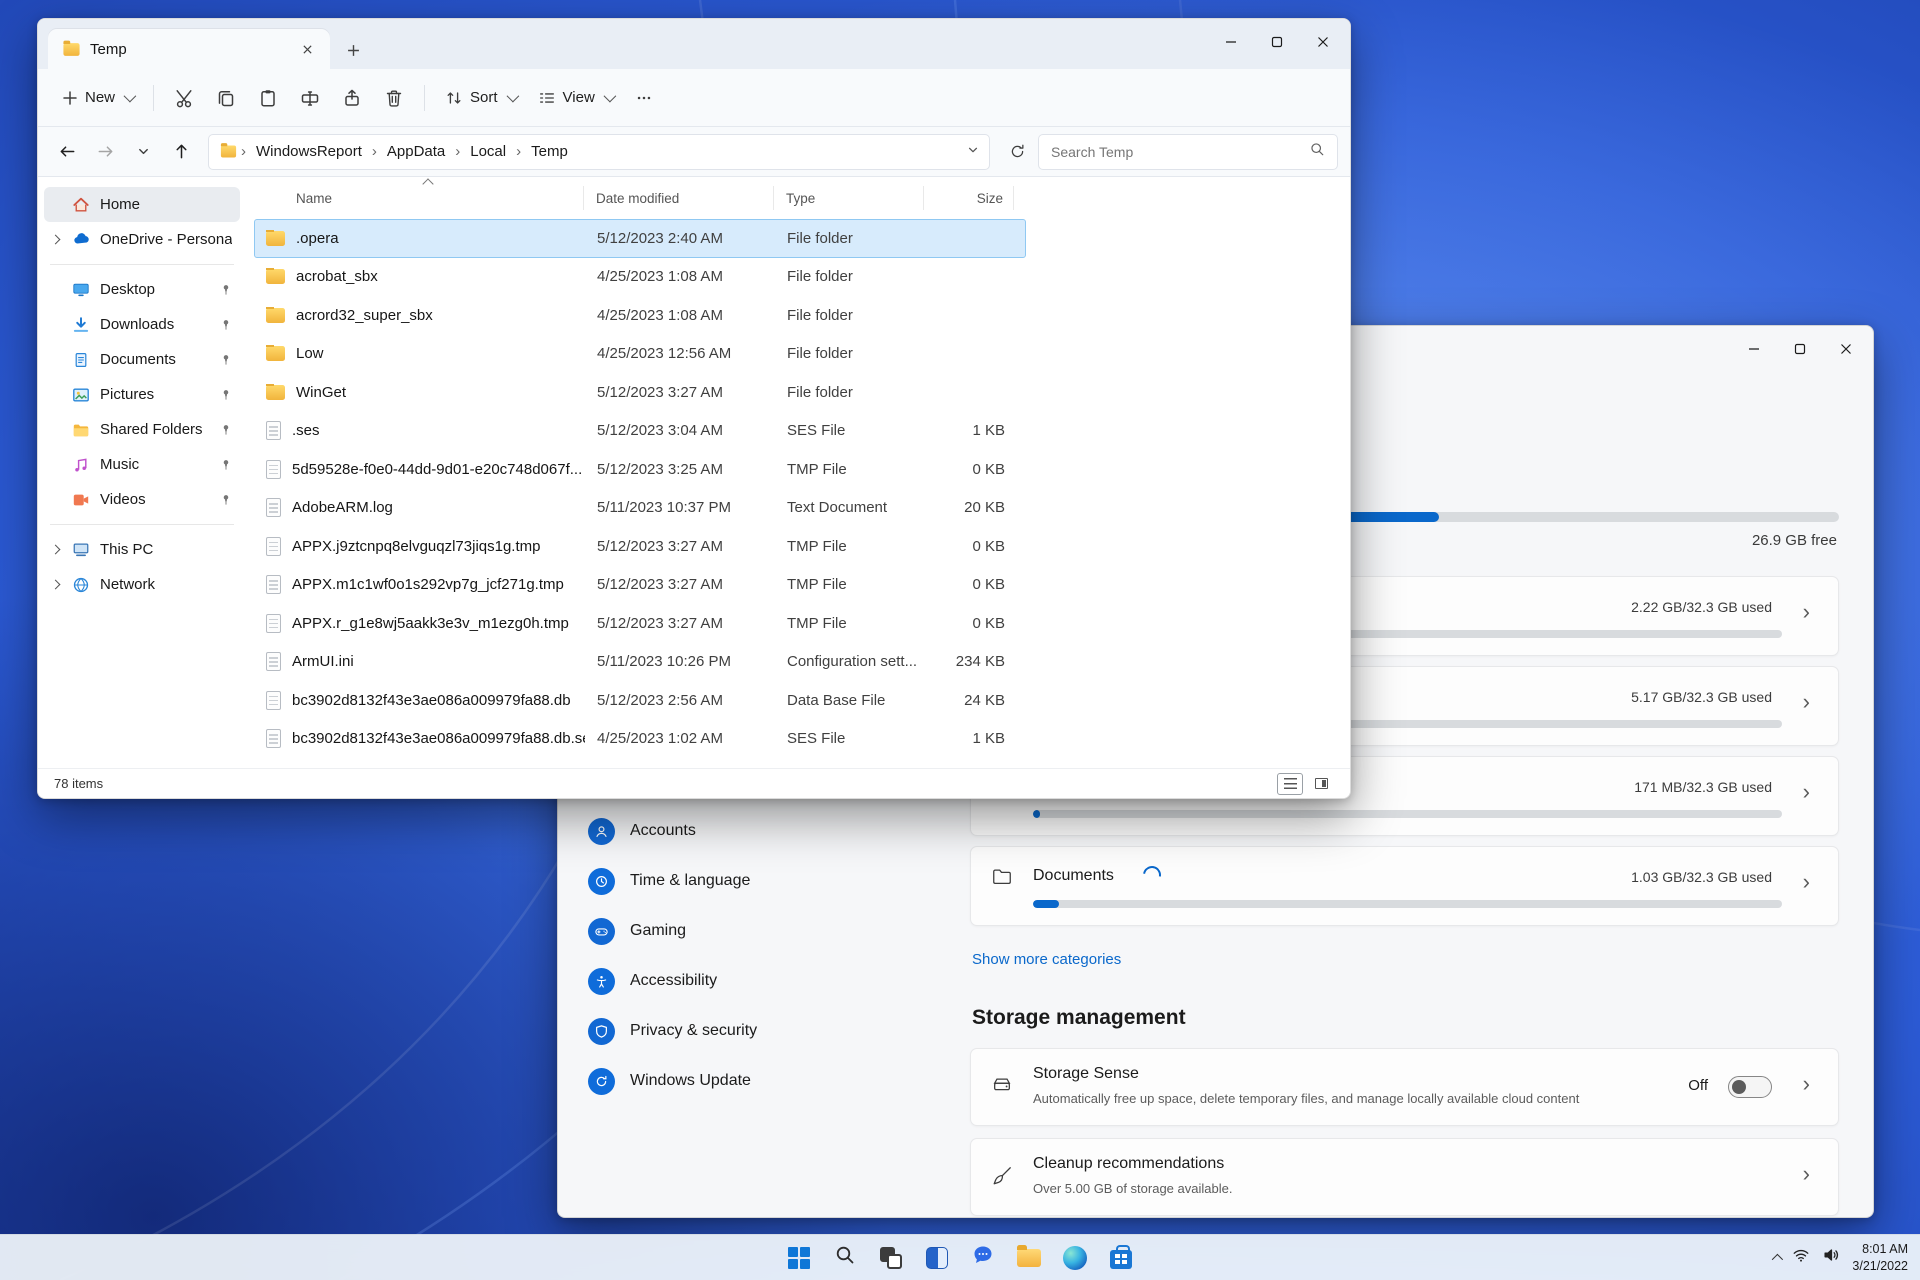  I want to click on sidebar-item-videos: Videos, so click(142, 499).